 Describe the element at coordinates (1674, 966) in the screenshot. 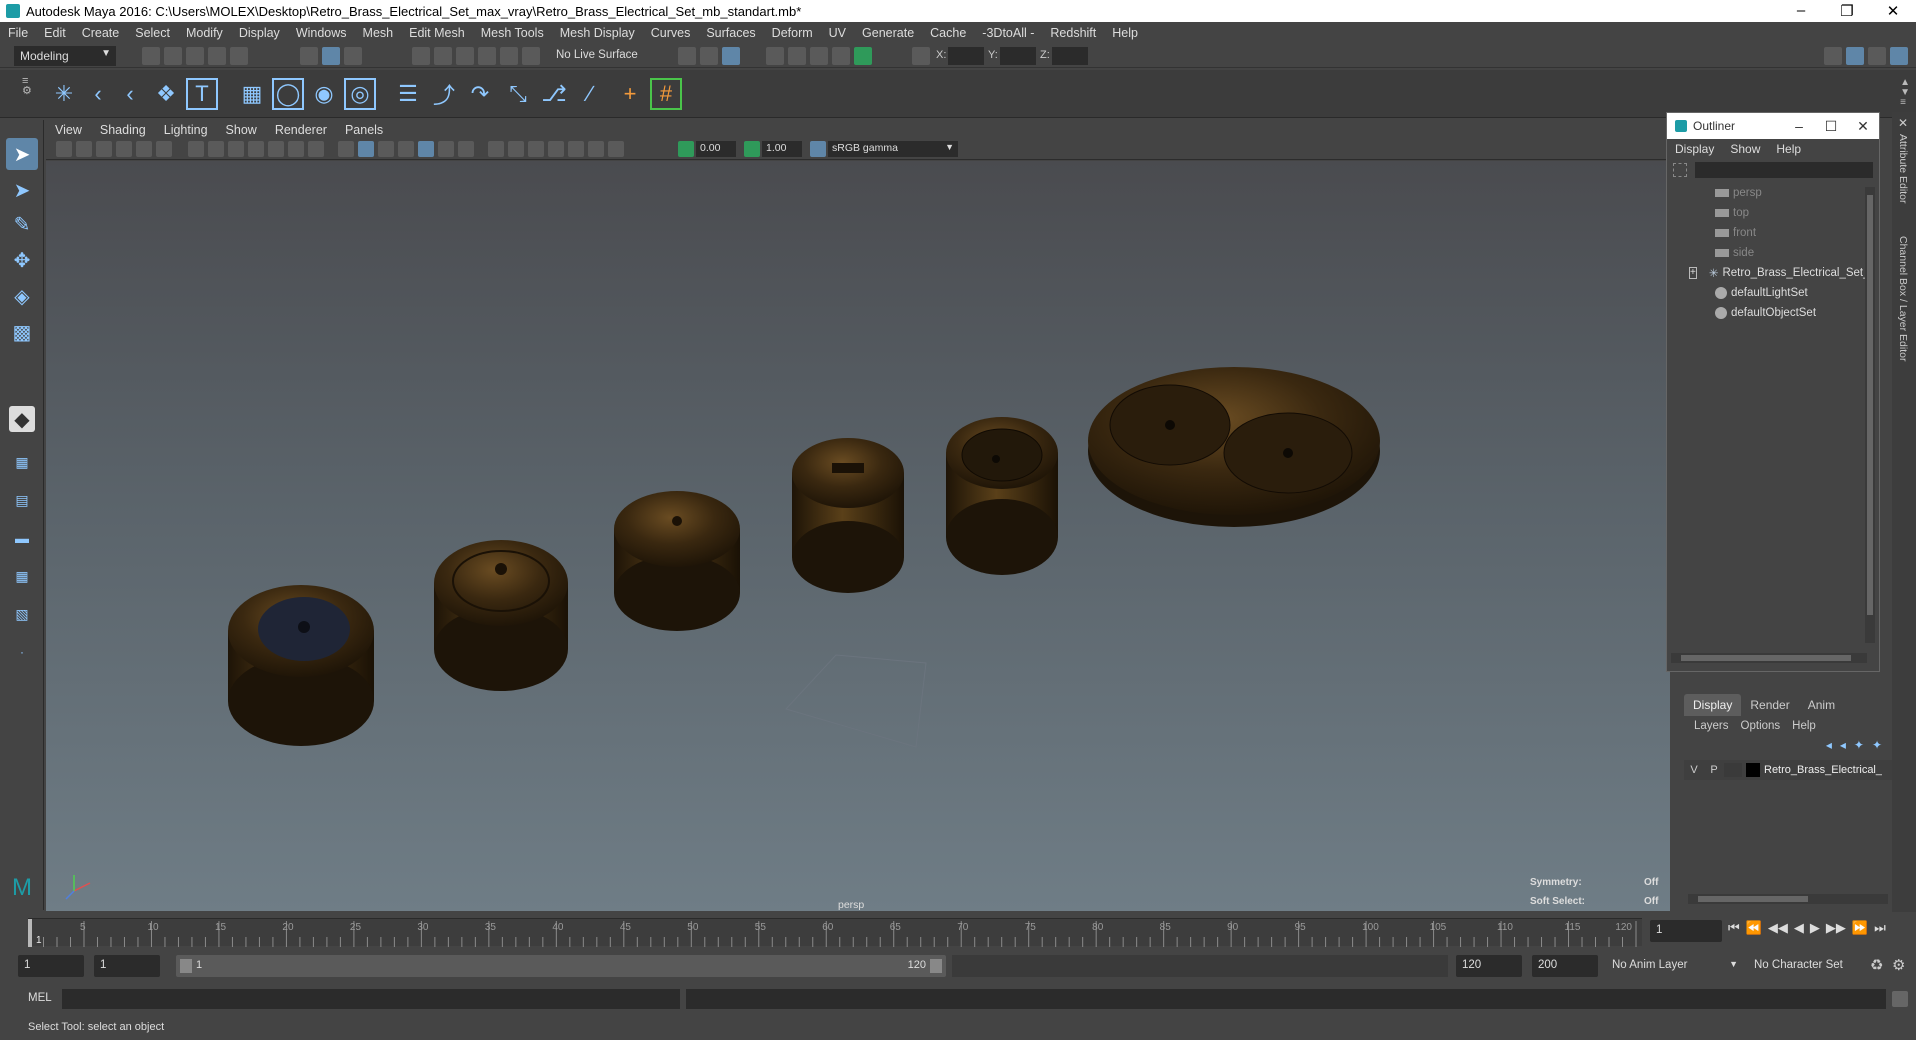

I see `anim-layer-dropdown: No Anim Layer ▼` at that location.